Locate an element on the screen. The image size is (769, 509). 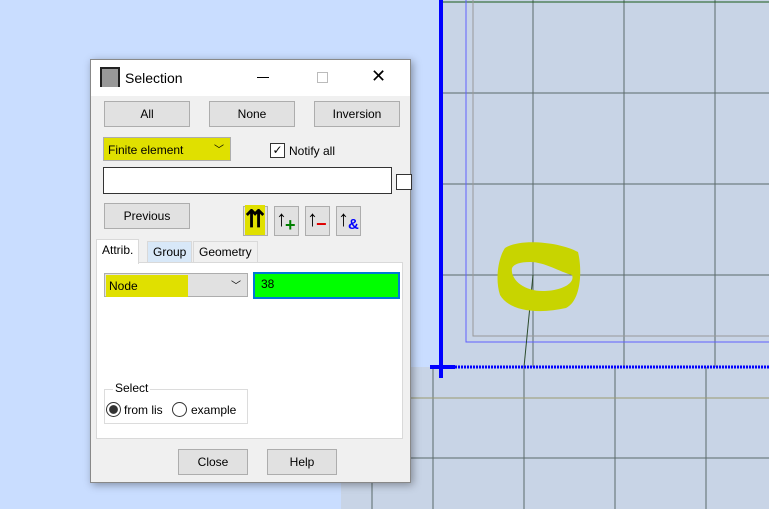
select-remove-icon: ↑ − is located at coordinates (317, 221).